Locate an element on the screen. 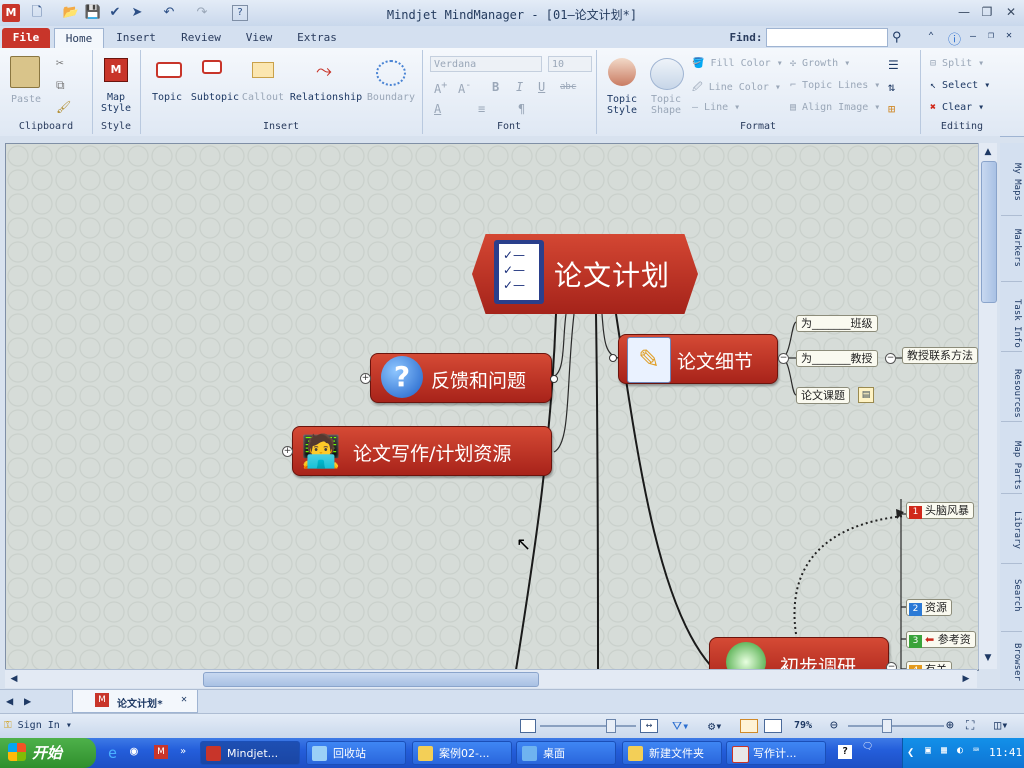 Image resolution: width=1024 pixels, height=768 pixels. display-icon: ▦ is located at coordinates (944, 750).